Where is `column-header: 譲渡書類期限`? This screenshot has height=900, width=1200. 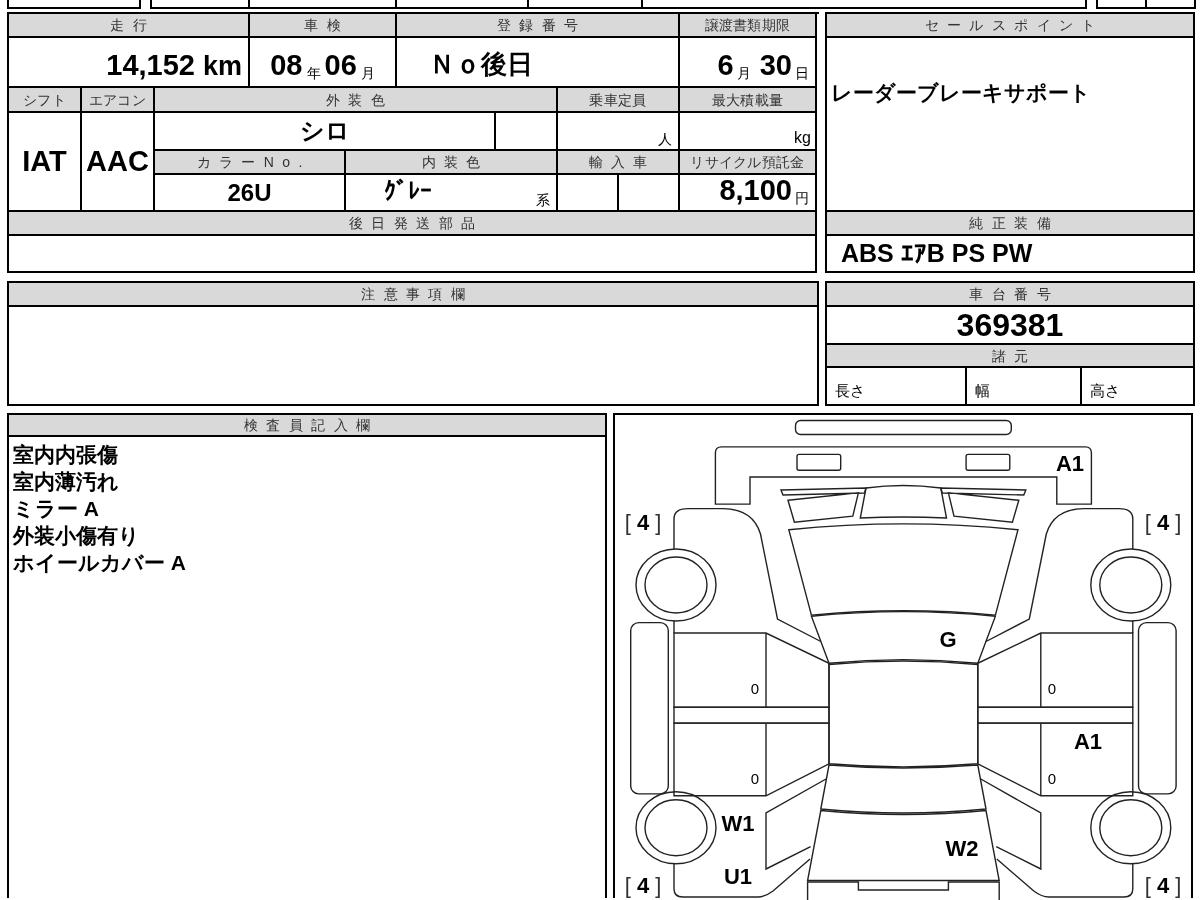
column-header: 譲渡書類期限 is located at coordinates (748, 26).